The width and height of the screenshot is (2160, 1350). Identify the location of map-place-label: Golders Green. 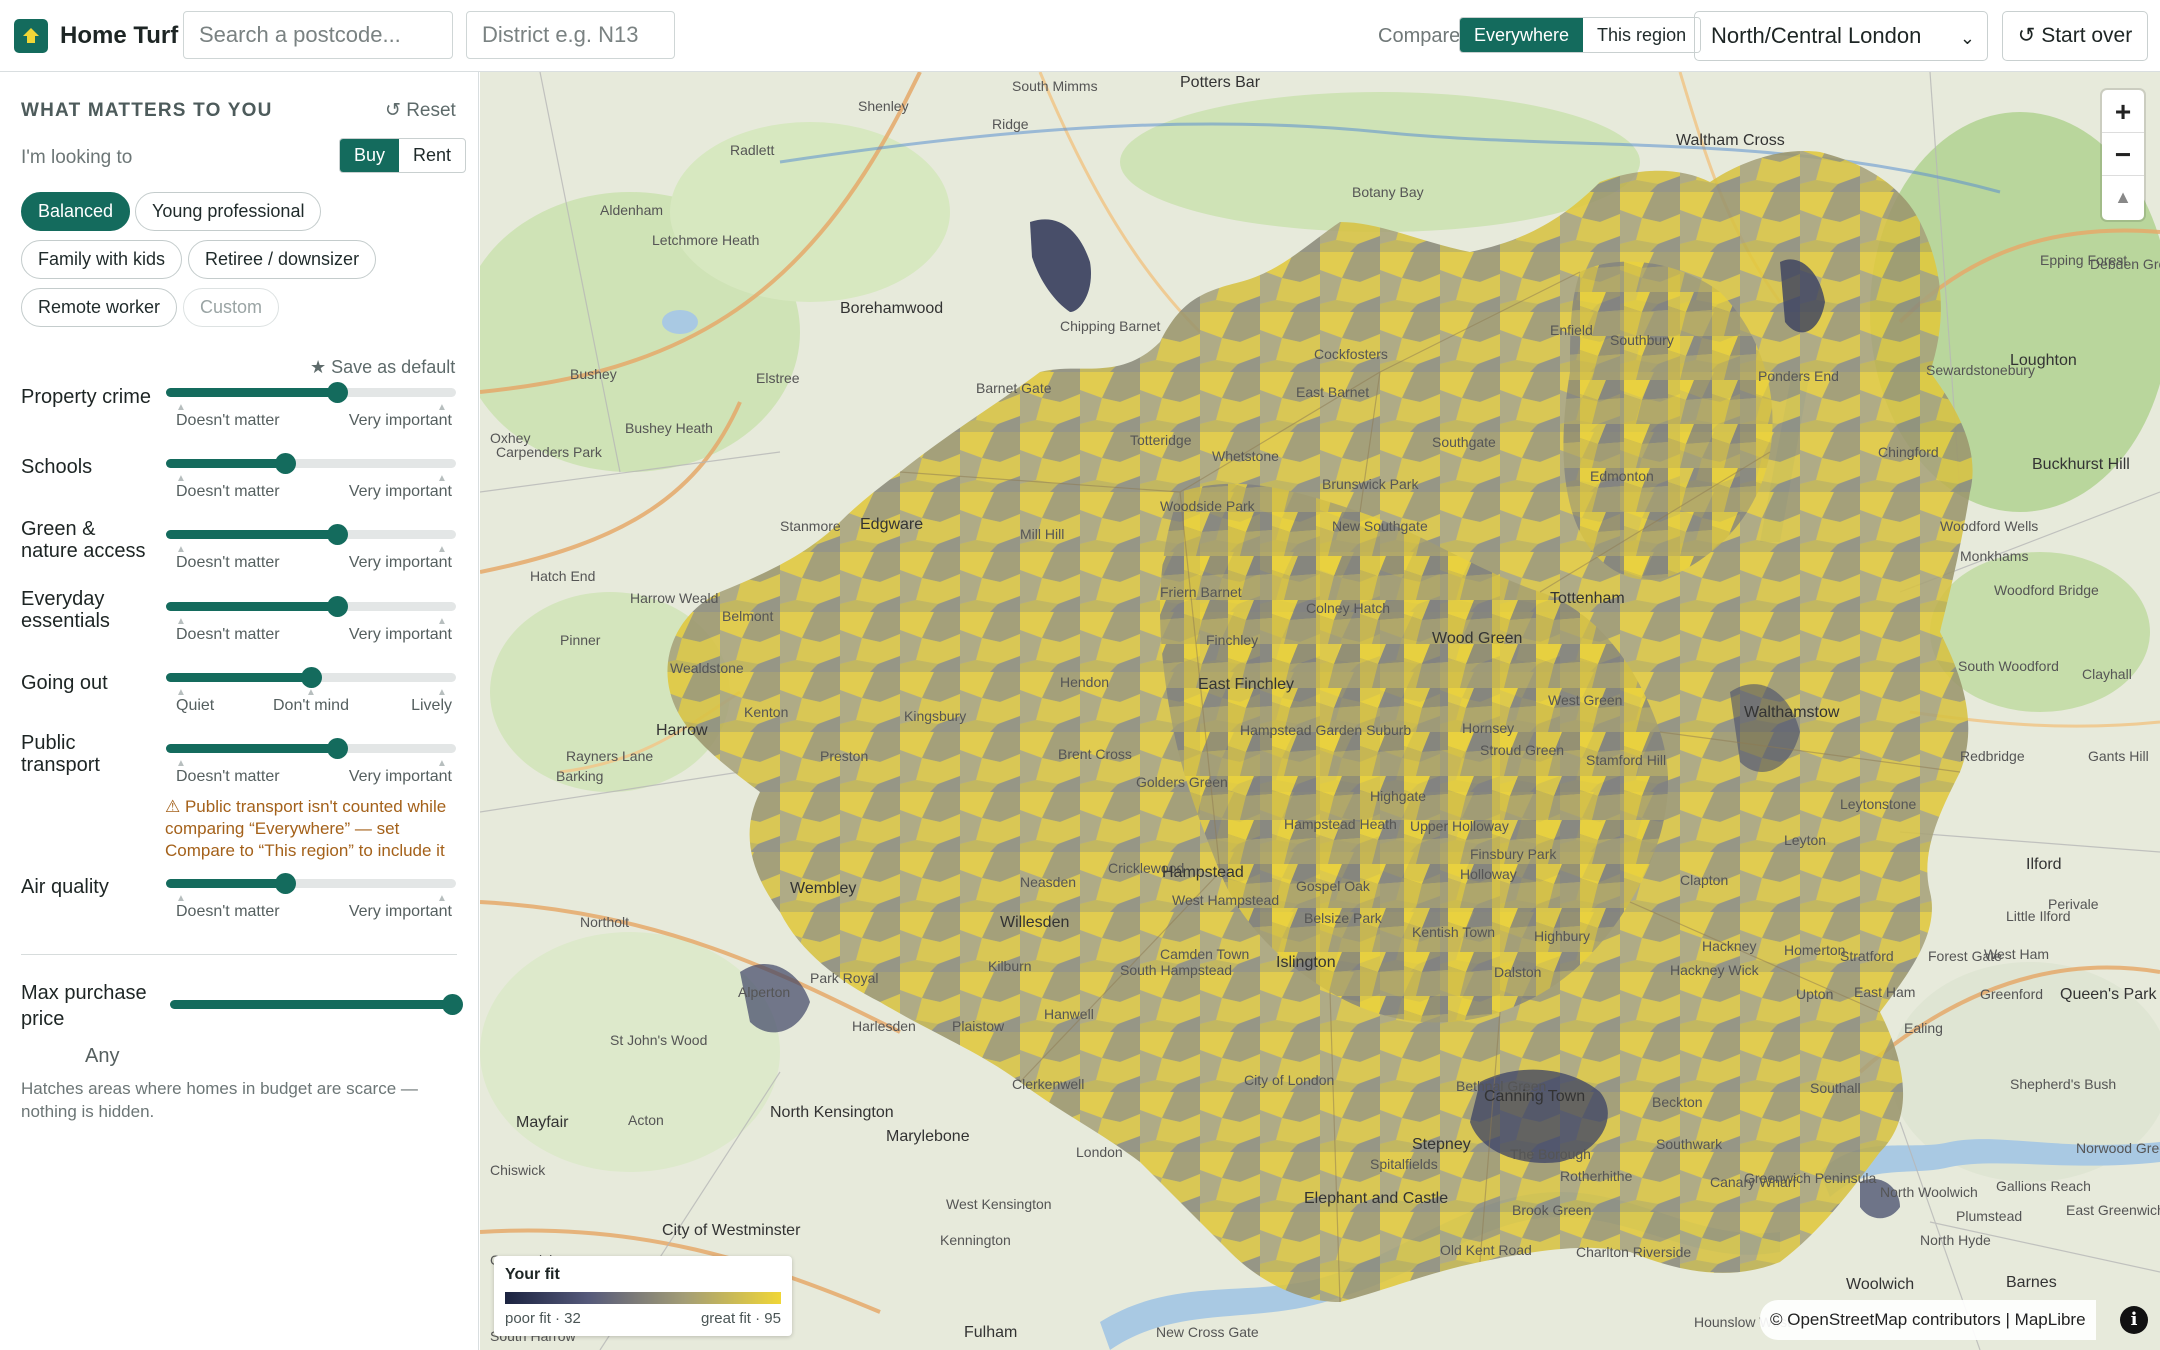
(1182, 782).